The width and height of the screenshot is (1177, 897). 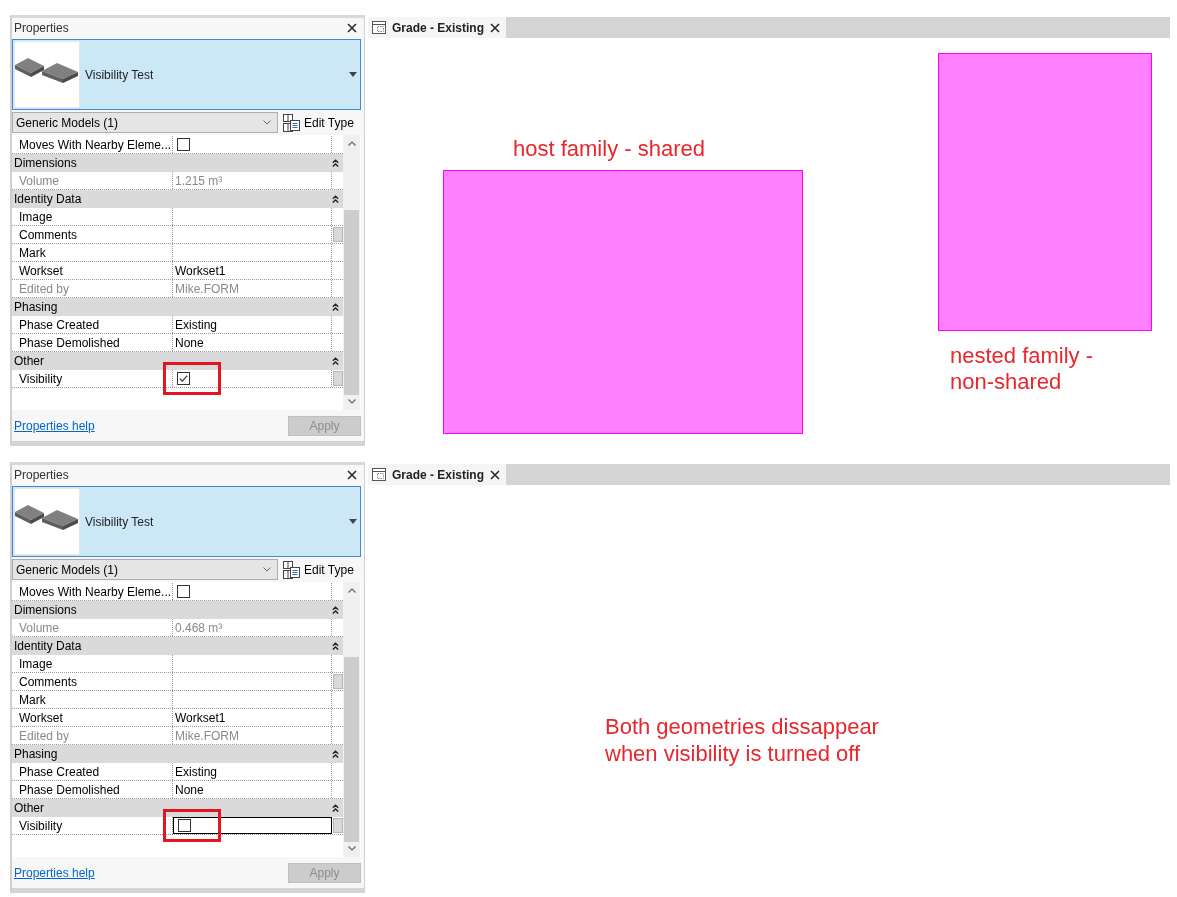 I want to click on property-value: 0.468 m³, so click(x=252, y=627).